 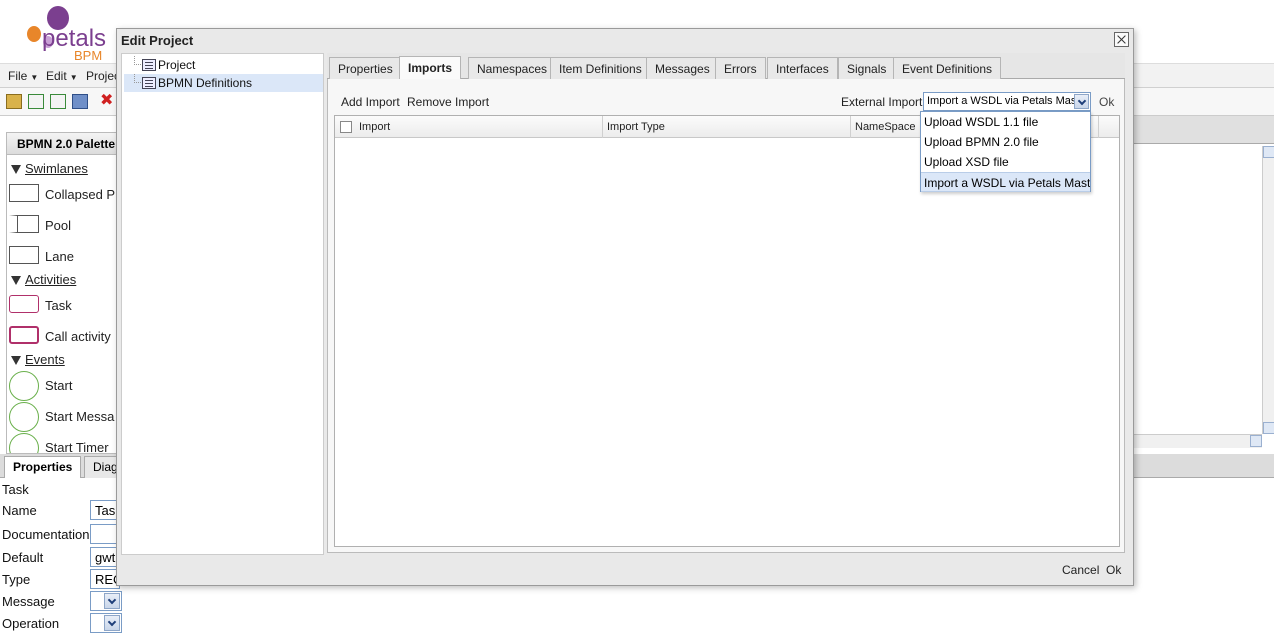 I want to click on external-import-value: Import a WSDL via Petals Mast, so click(x=1003, y=101).